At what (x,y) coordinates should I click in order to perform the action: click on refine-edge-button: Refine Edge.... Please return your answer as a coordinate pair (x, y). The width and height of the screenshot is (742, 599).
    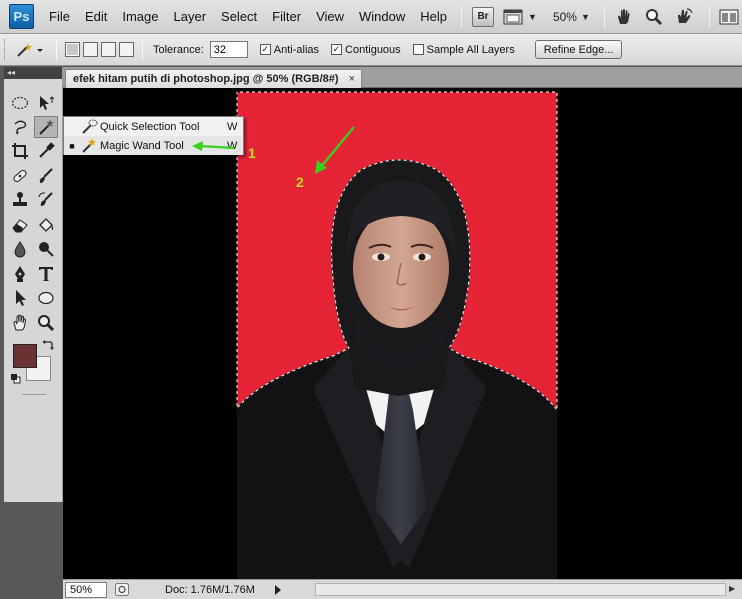
    Looking at the image, I should click on (578, 49).